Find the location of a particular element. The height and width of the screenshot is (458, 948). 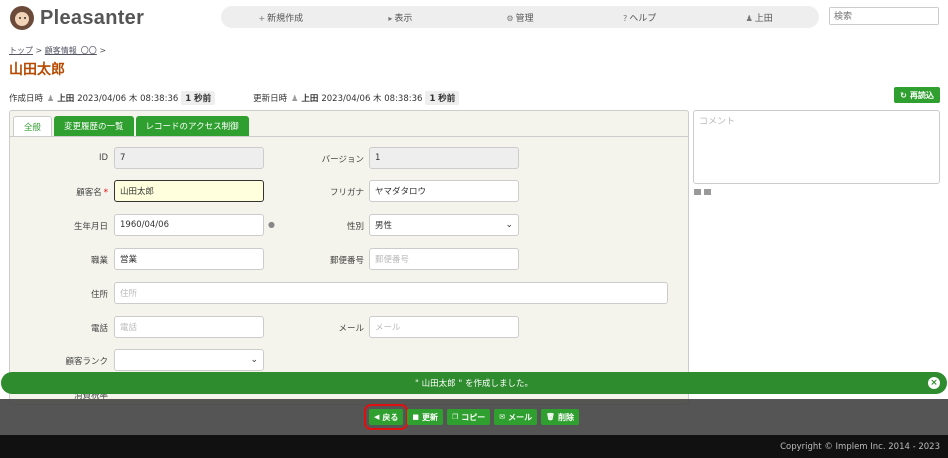

birthday-input: 1960/04/06 is located at coordinates (189, 225).